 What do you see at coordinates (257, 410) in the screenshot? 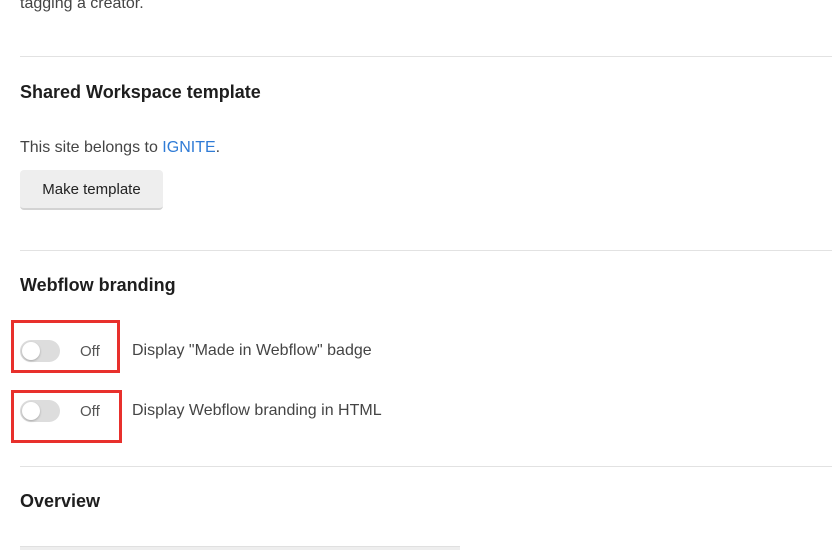
I see `toggle-description: Display Webflow branding in HTML` at bounding box center [257, 410].